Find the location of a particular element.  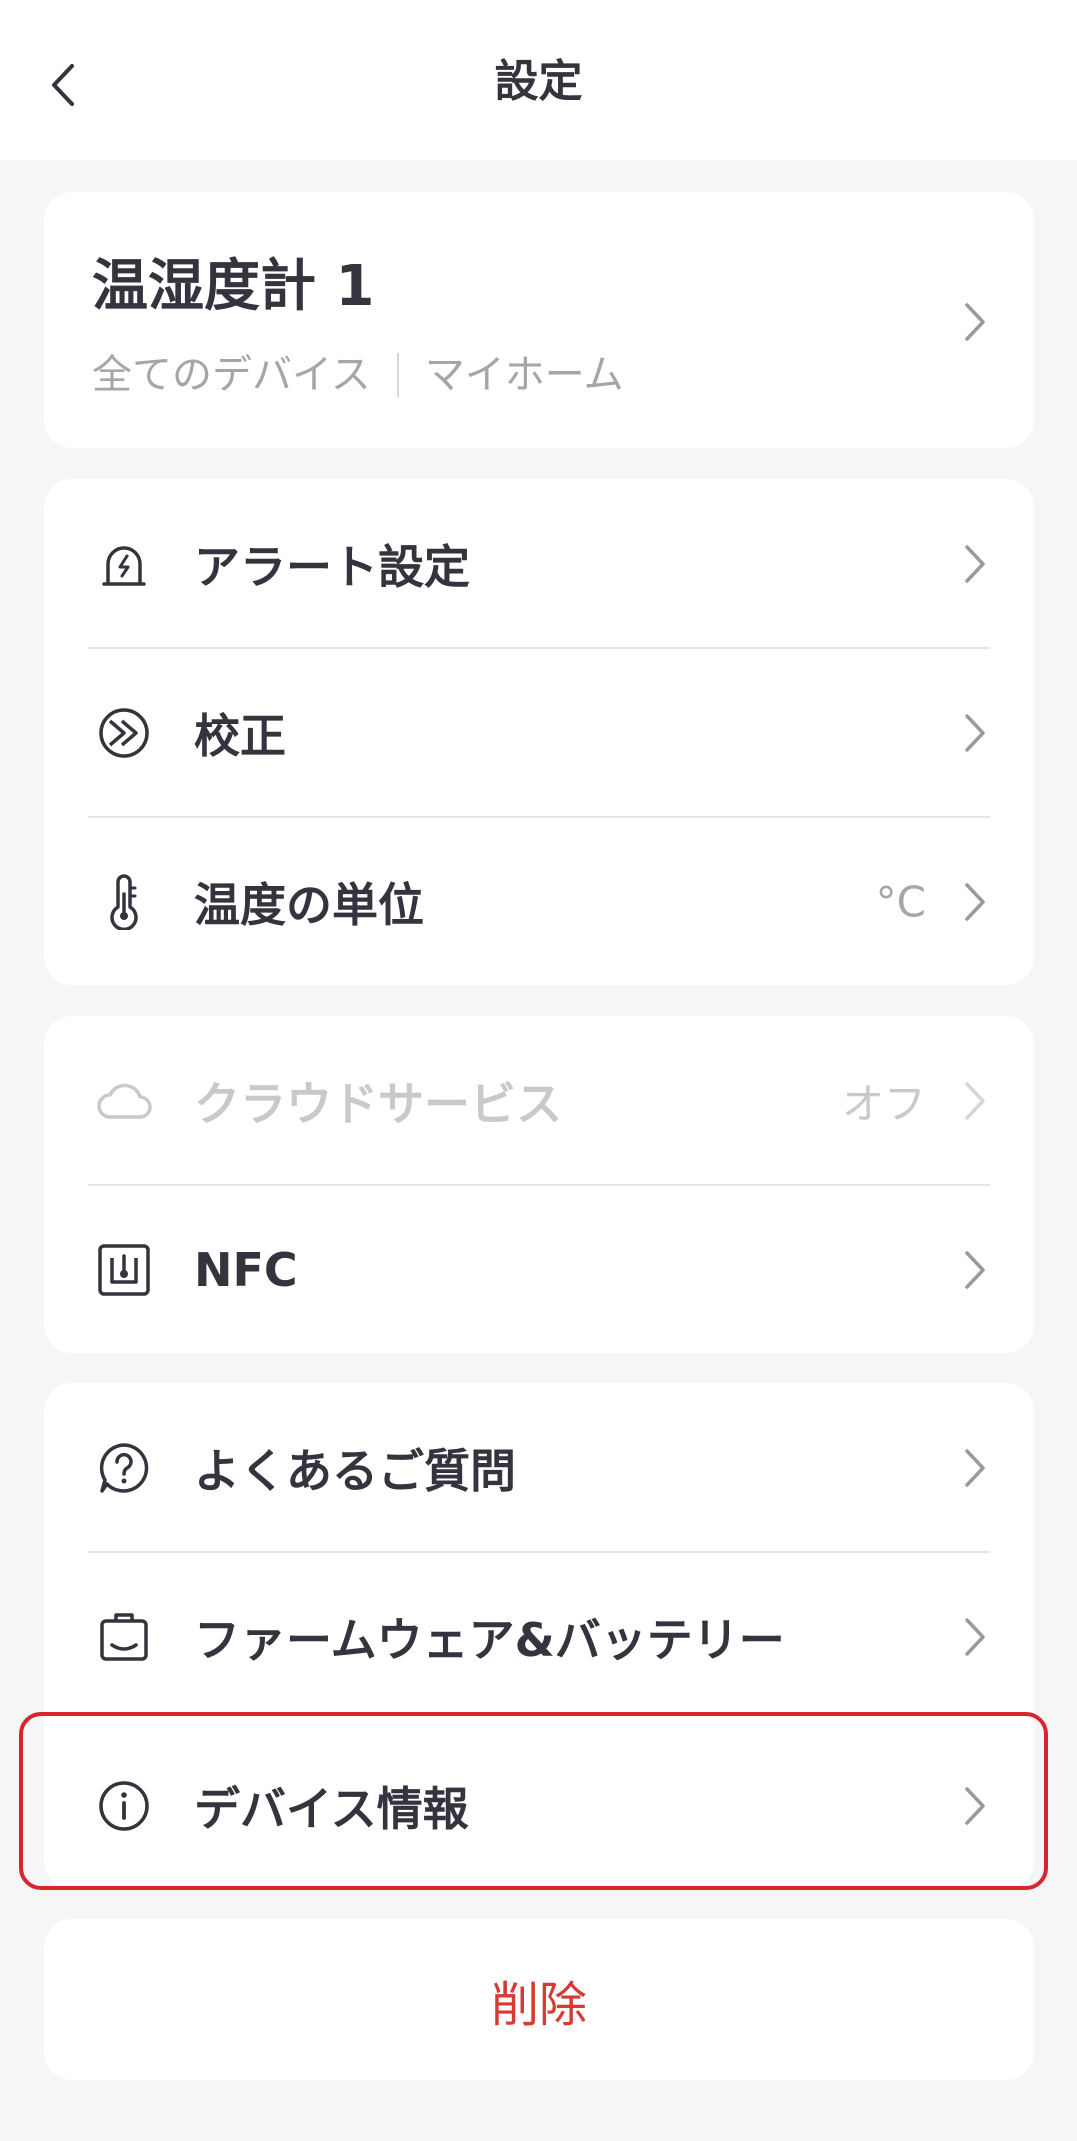

alarm-bell-icon is located at coordinates (124, 564).